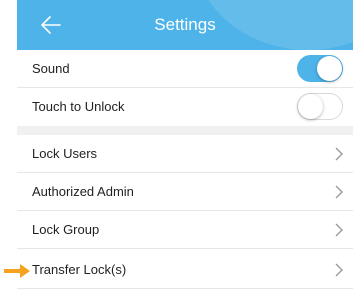  What do you see at coordinates (185, 270) in the screenshot?
I see `nav-item-transfer-locks: Transfer Lock(s)` at bounding box center [185, 270].